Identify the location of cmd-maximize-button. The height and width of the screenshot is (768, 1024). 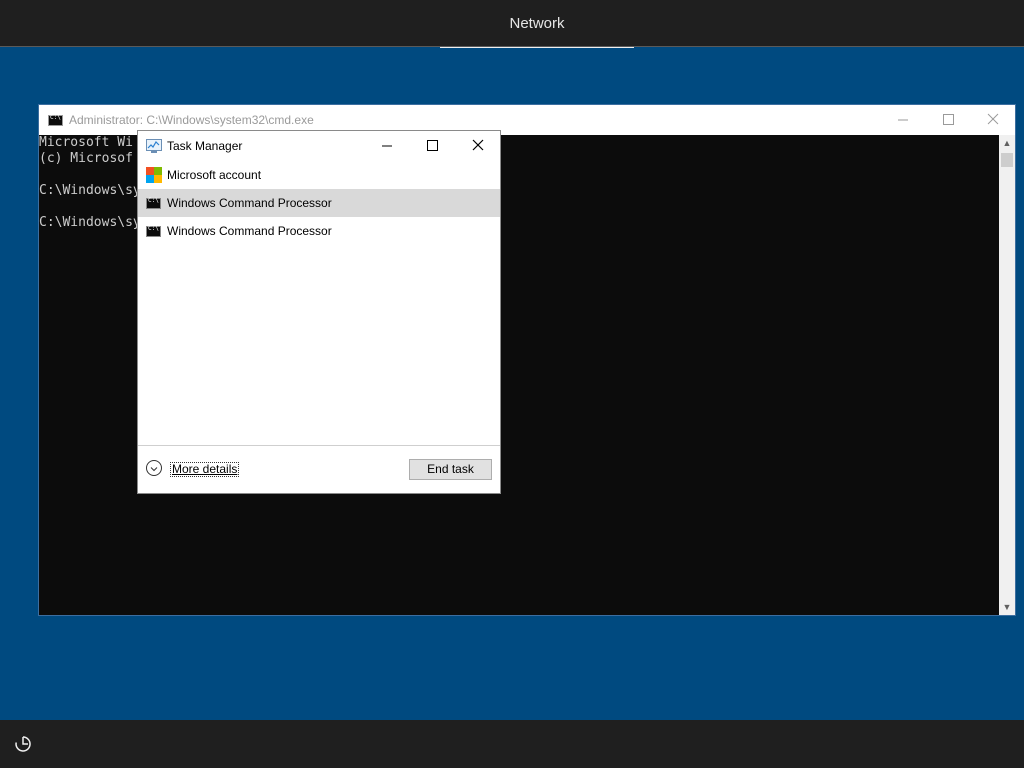
(948, 120).